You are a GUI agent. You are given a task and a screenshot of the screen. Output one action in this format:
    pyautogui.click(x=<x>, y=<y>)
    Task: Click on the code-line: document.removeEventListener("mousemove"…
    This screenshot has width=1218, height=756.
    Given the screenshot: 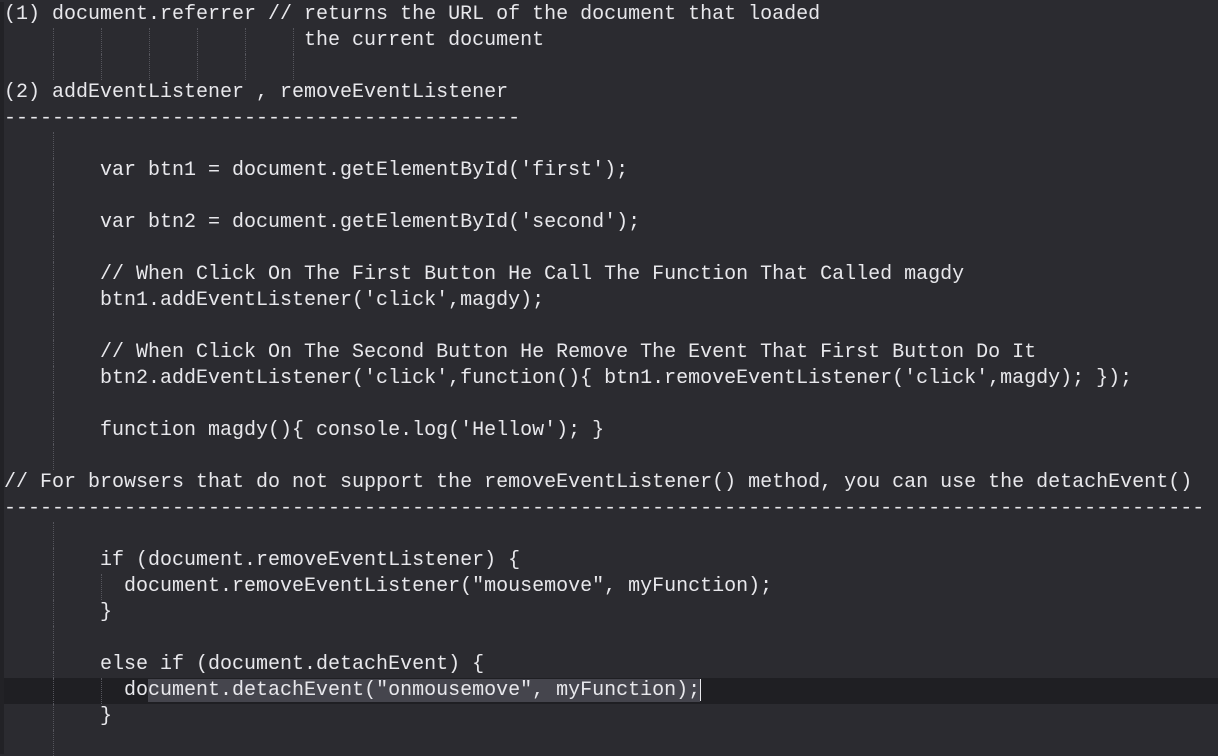 What is the action you would take?
    pyautogui.click(x=611, y=587)
    